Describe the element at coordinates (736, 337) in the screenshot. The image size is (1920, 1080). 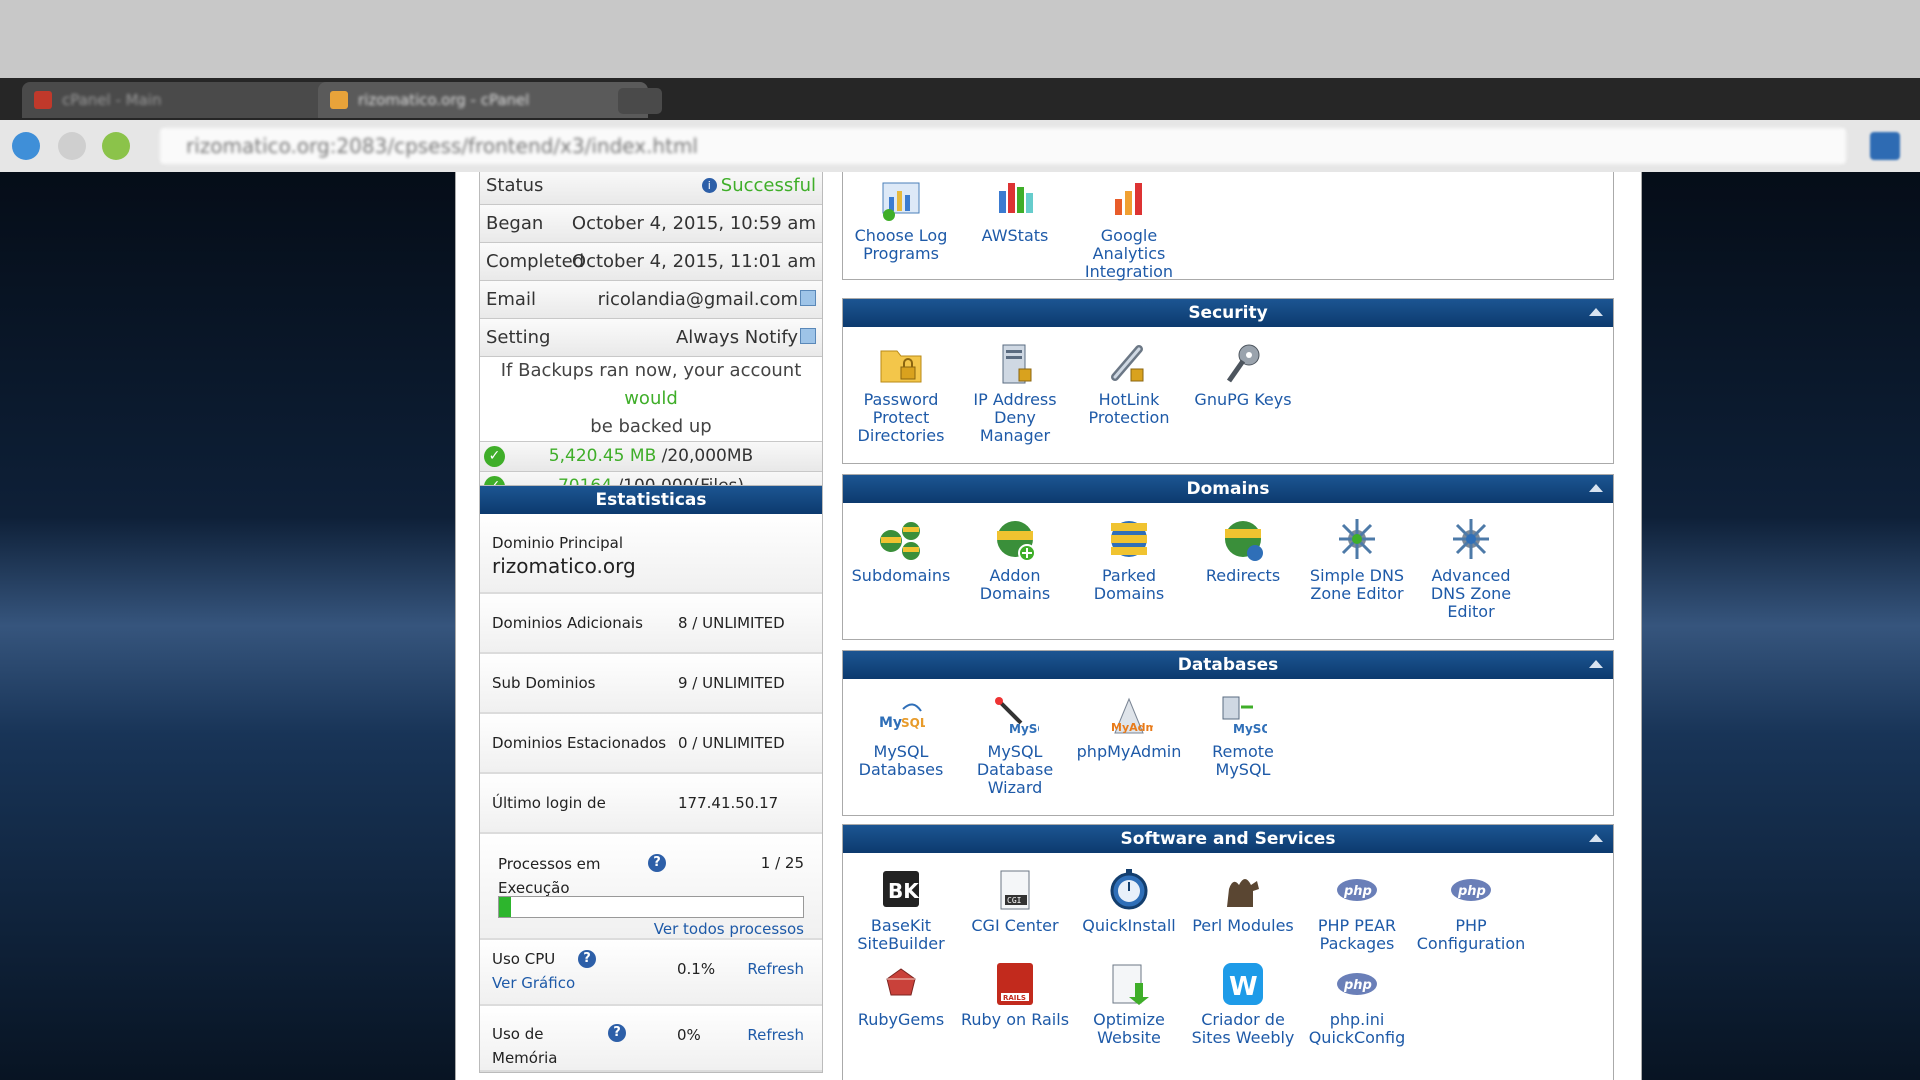
I see `setting-value: Always Notify` at that location.